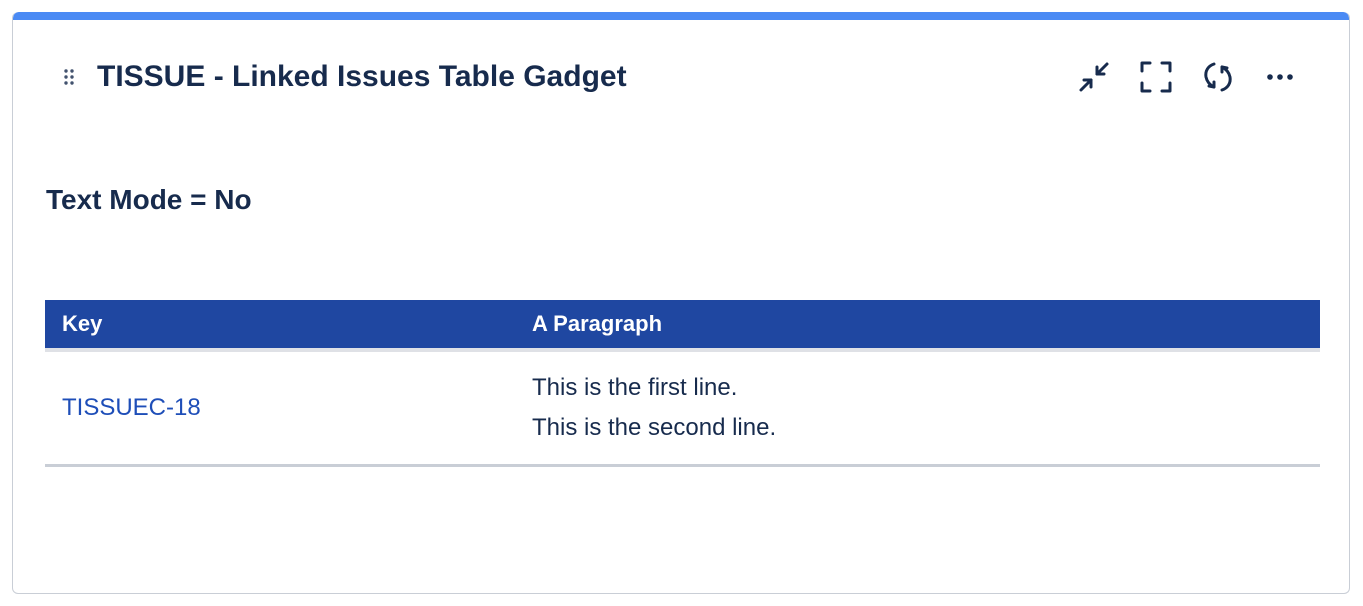 Image resolution: width=1363 pixels, height=606 pixels. I want to click on gadget-actions, so click(1187, 77).